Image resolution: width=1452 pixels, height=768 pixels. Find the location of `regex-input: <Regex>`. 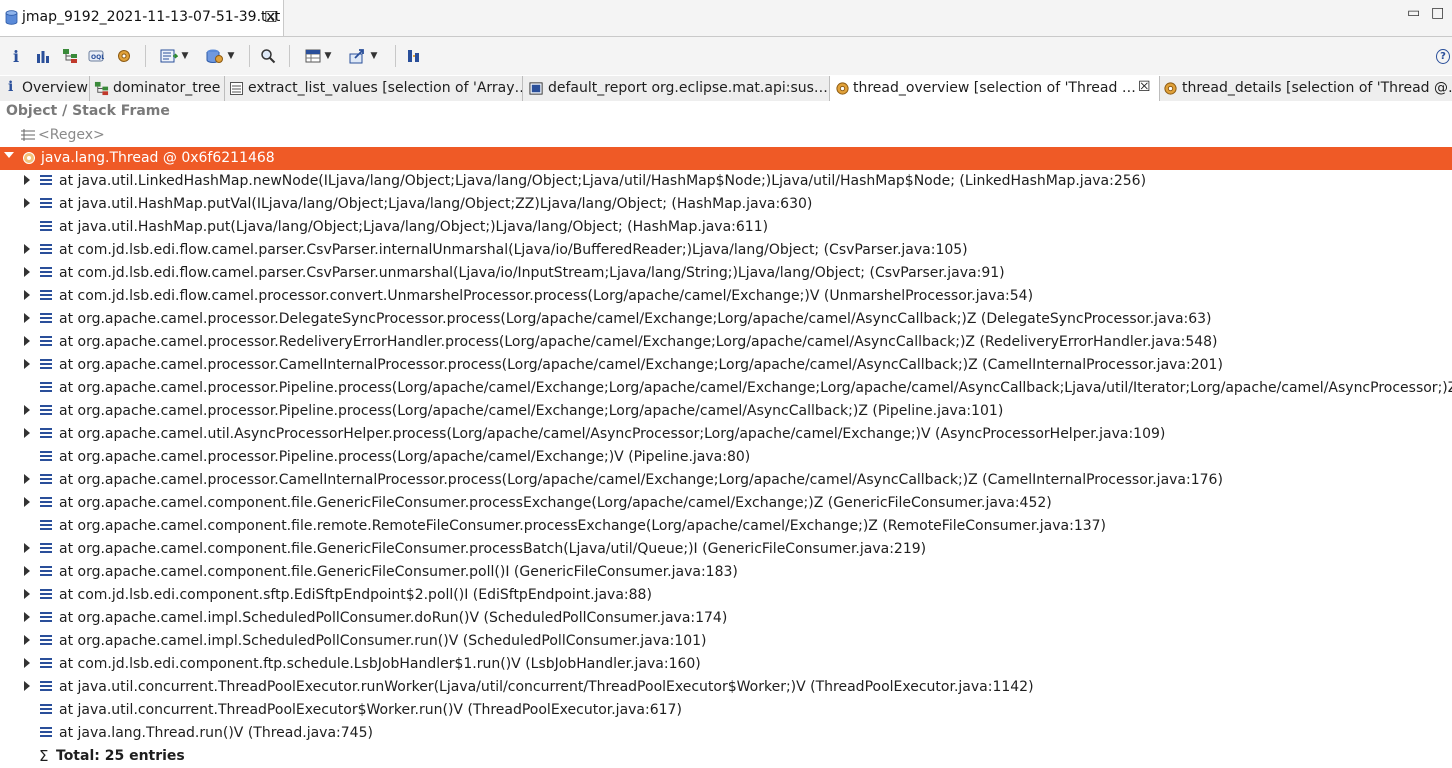

regex-input: <Regex> is located at coordinates (71, 135).